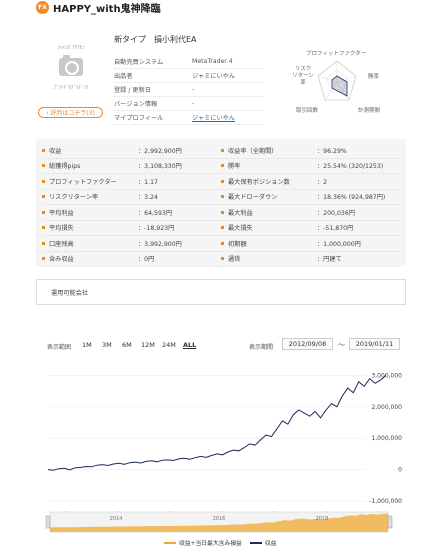 Image resolution: width=423 pixels, height=557 pixels. What do you see at coordinates (385, 501) in the screenshot?
I see `y-tick-label: -1,000,000` at bounding box center [385, 501].